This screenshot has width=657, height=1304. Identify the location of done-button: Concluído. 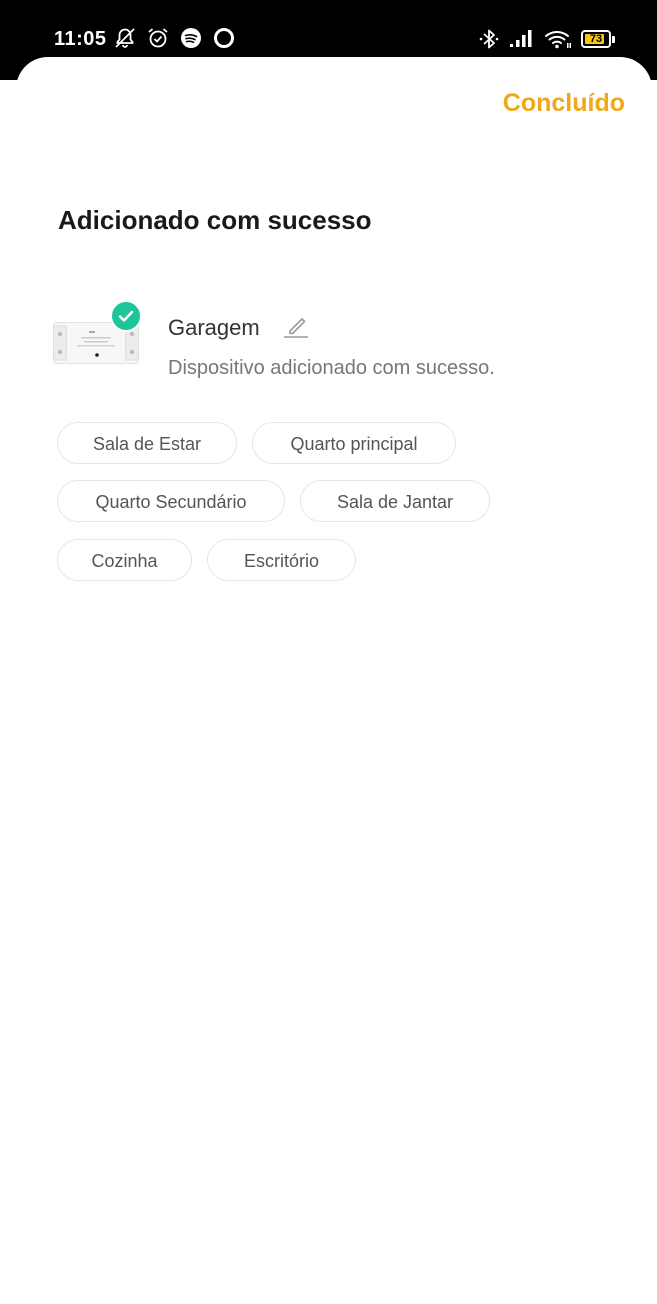
(564, 103).